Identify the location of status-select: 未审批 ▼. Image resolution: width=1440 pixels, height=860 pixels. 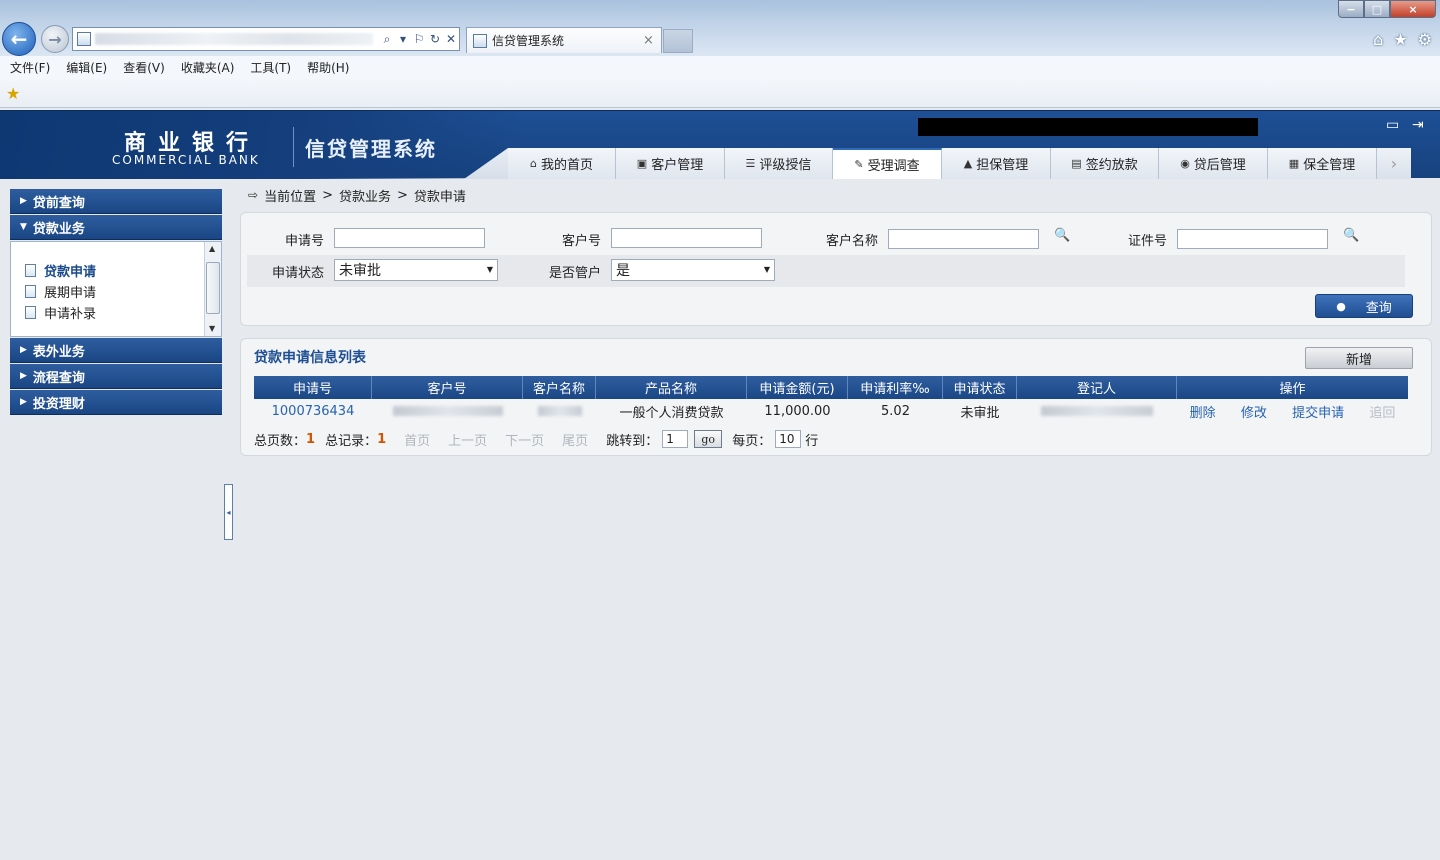
(416, 270).